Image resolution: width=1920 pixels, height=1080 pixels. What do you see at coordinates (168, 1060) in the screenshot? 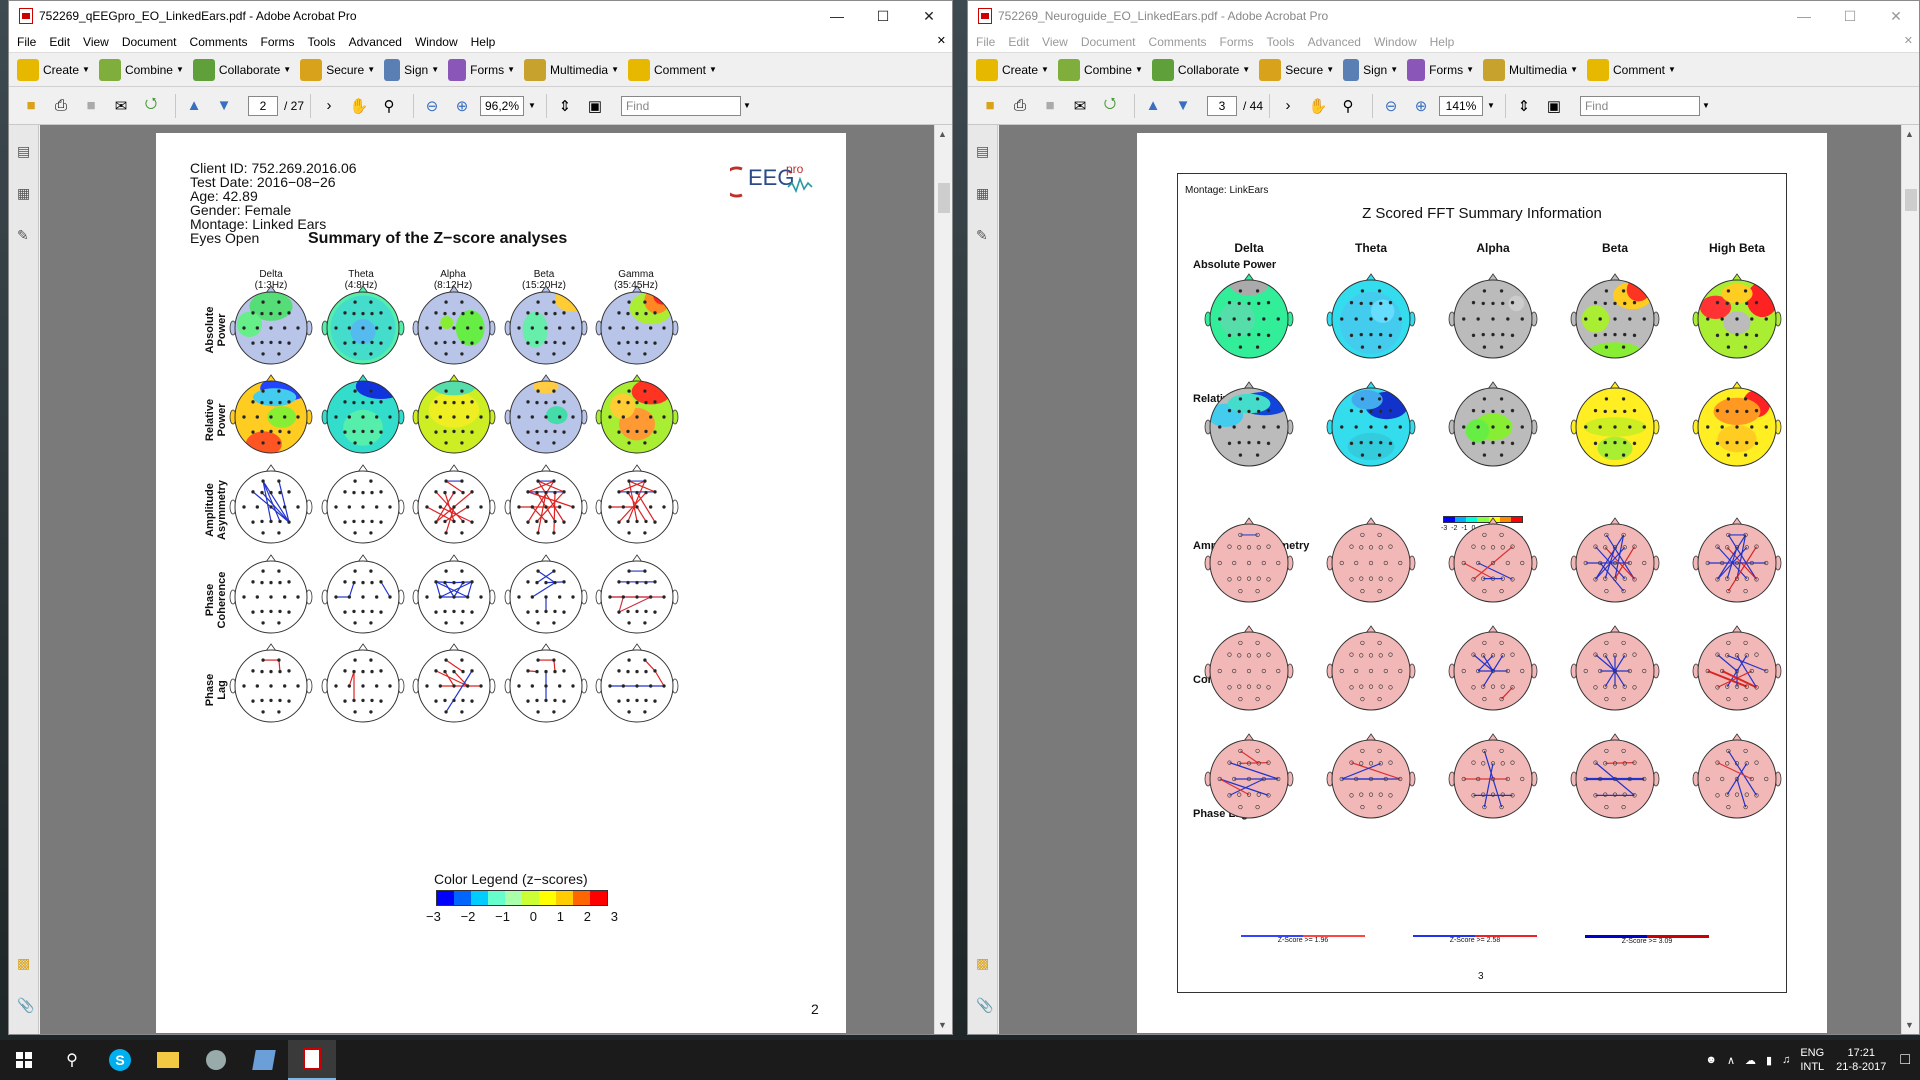
I see `file-explorer-icon` at bounding box center [168, 1060].